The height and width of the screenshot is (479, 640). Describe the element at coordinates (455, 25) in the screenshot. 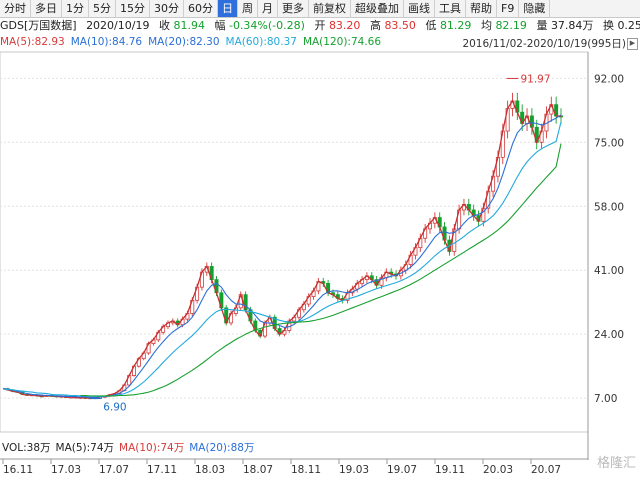

I see `low-value: 81.29` at that location.